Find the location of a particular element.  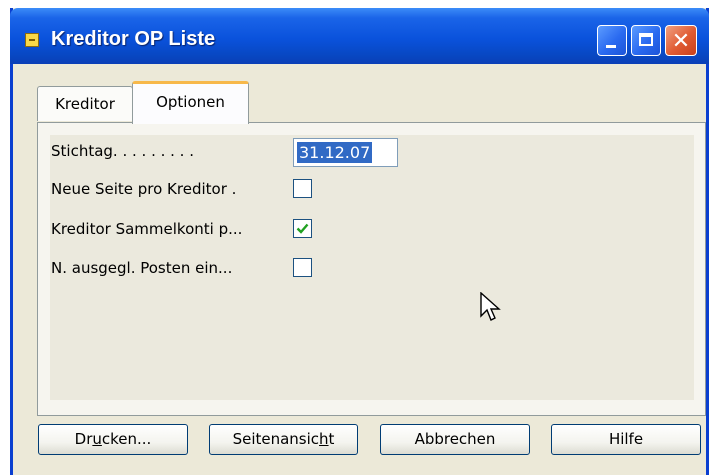

neue-seite-label: Neue Seite pro Kreditor . is located at coordinates (144, 189).